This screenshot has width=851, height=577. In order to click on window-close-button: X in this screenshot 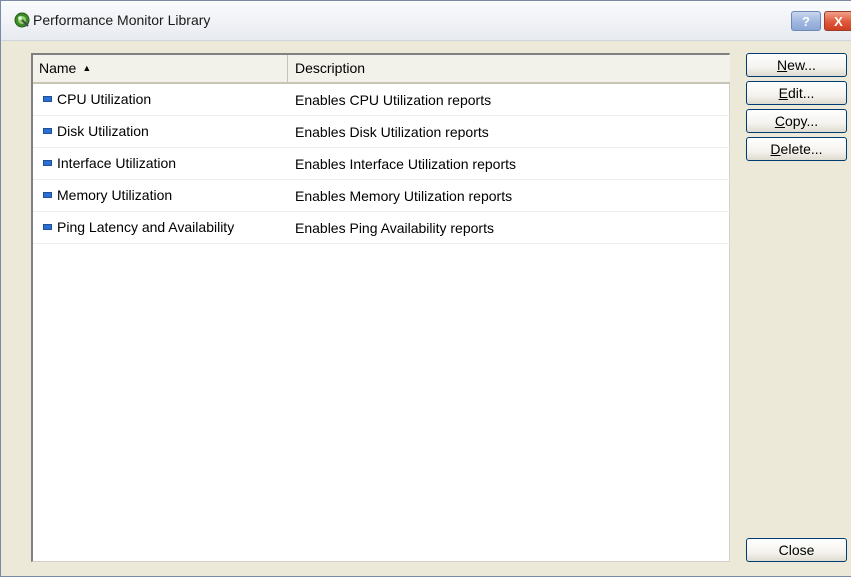, I will do `click(837, 21)`.